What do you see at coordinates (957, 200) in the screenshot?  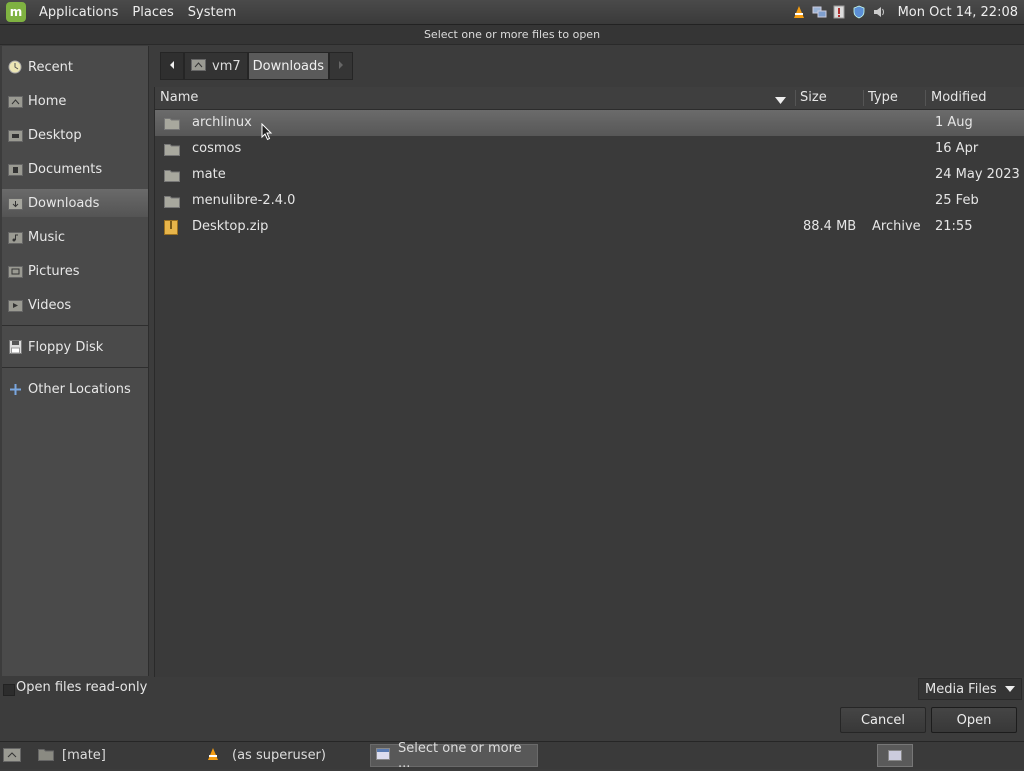 I see `file-modified: 25 Feb` at bounding box center [957, 200].